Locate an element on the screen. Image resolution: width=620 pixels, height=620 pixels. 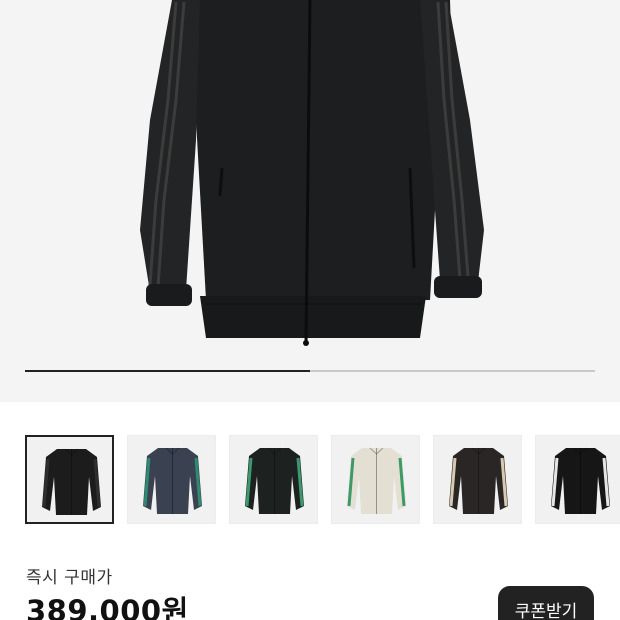
gallery-progress-bar is located at coordinates (310, 371).